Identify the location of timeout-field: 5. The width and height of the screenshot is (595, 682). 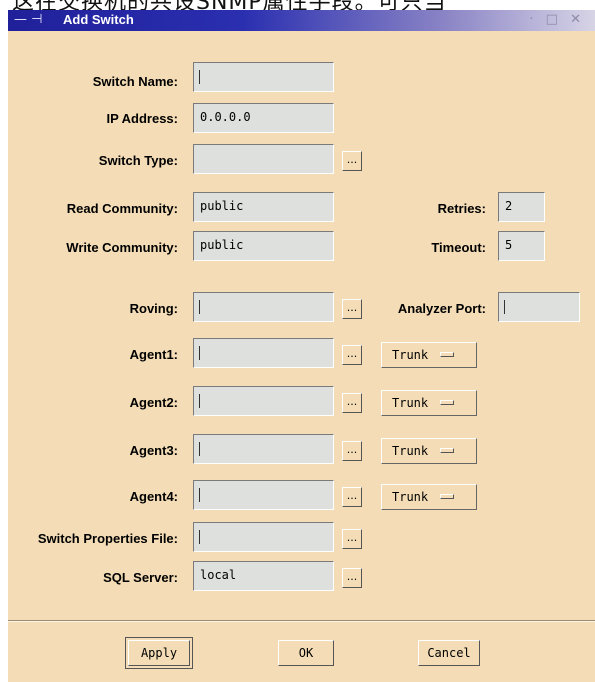
(521, 246).